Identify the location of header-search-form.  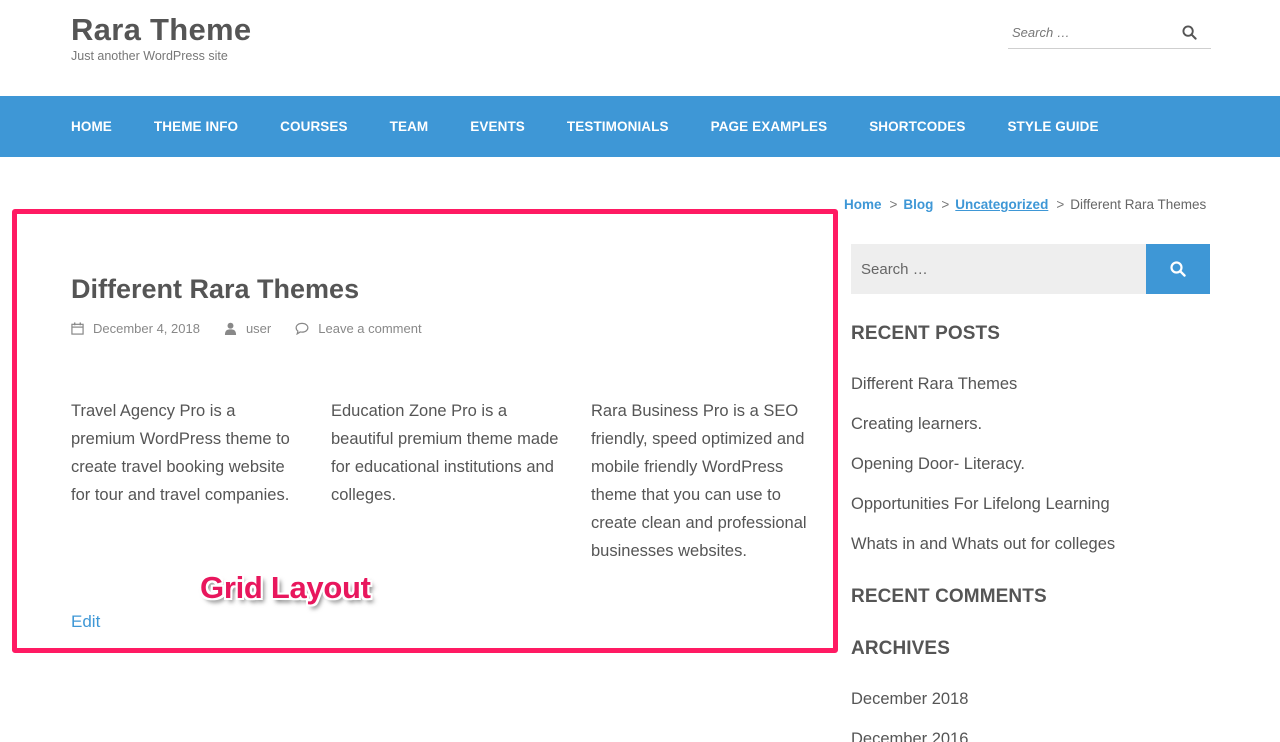
(1109, 33).